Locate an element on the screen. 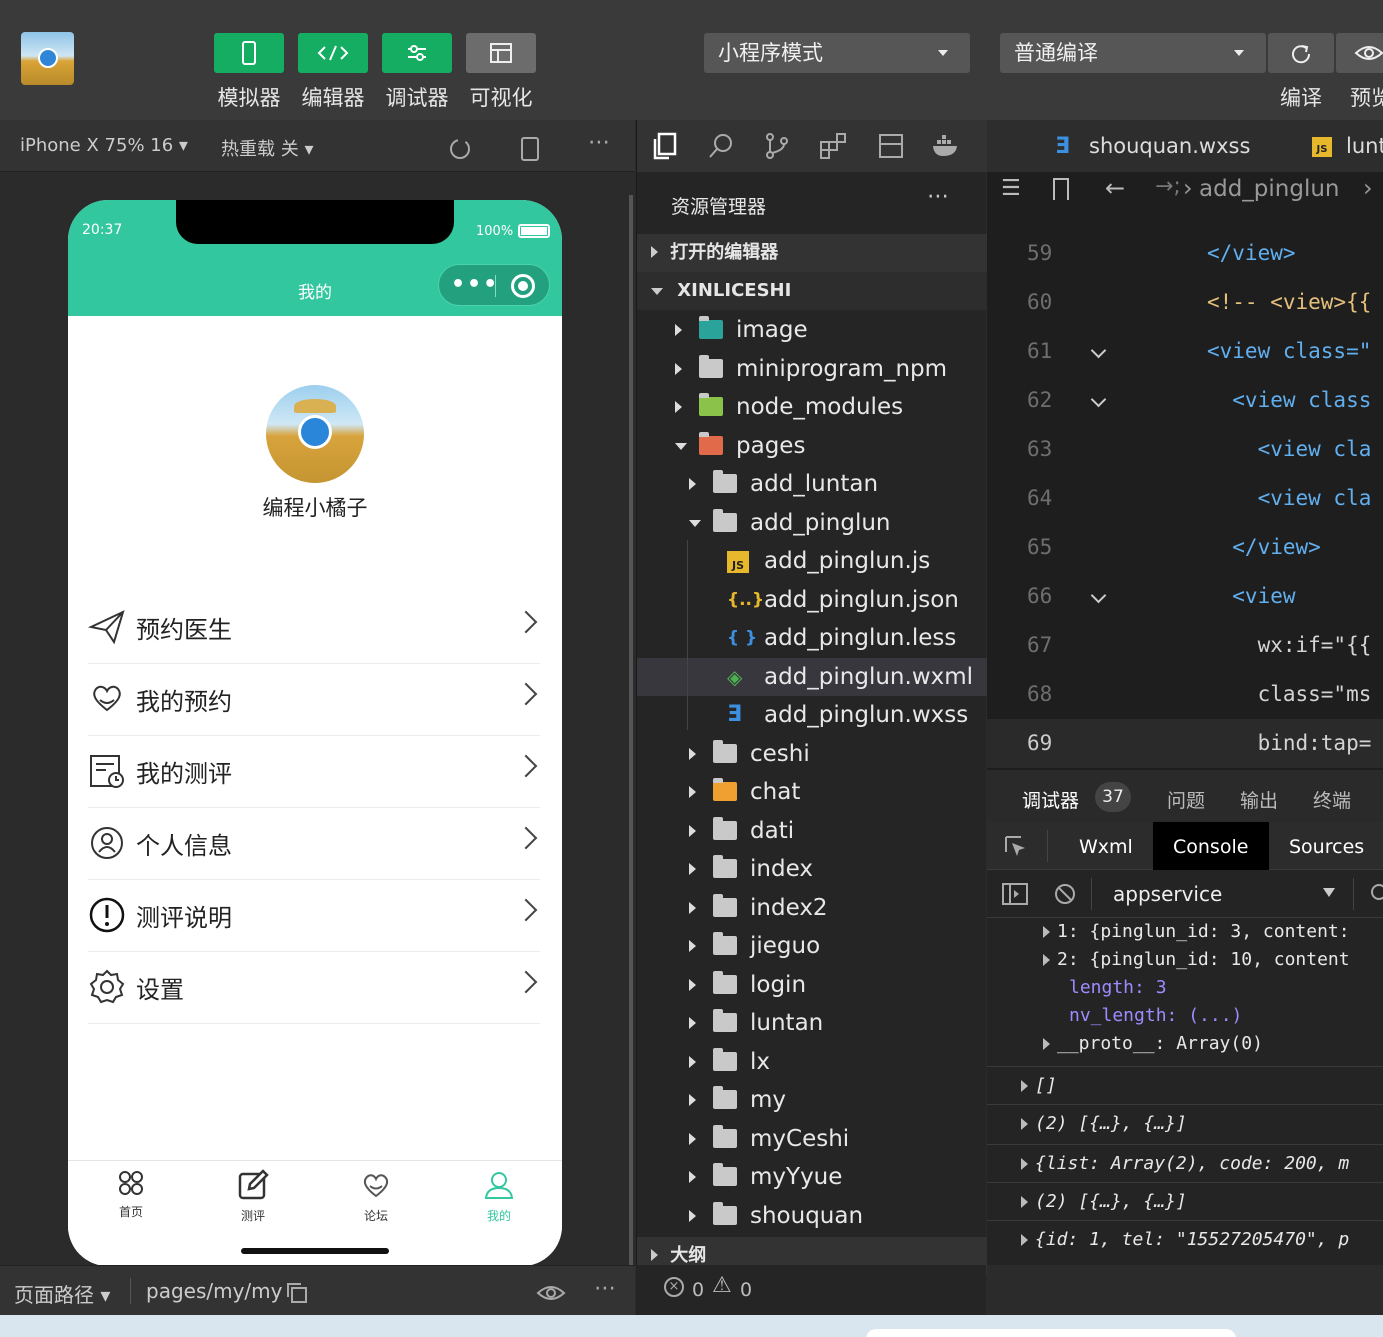 The width and height of the screenshot is (1383, 1337). copy-icon is located at coordinates (297, 1293).